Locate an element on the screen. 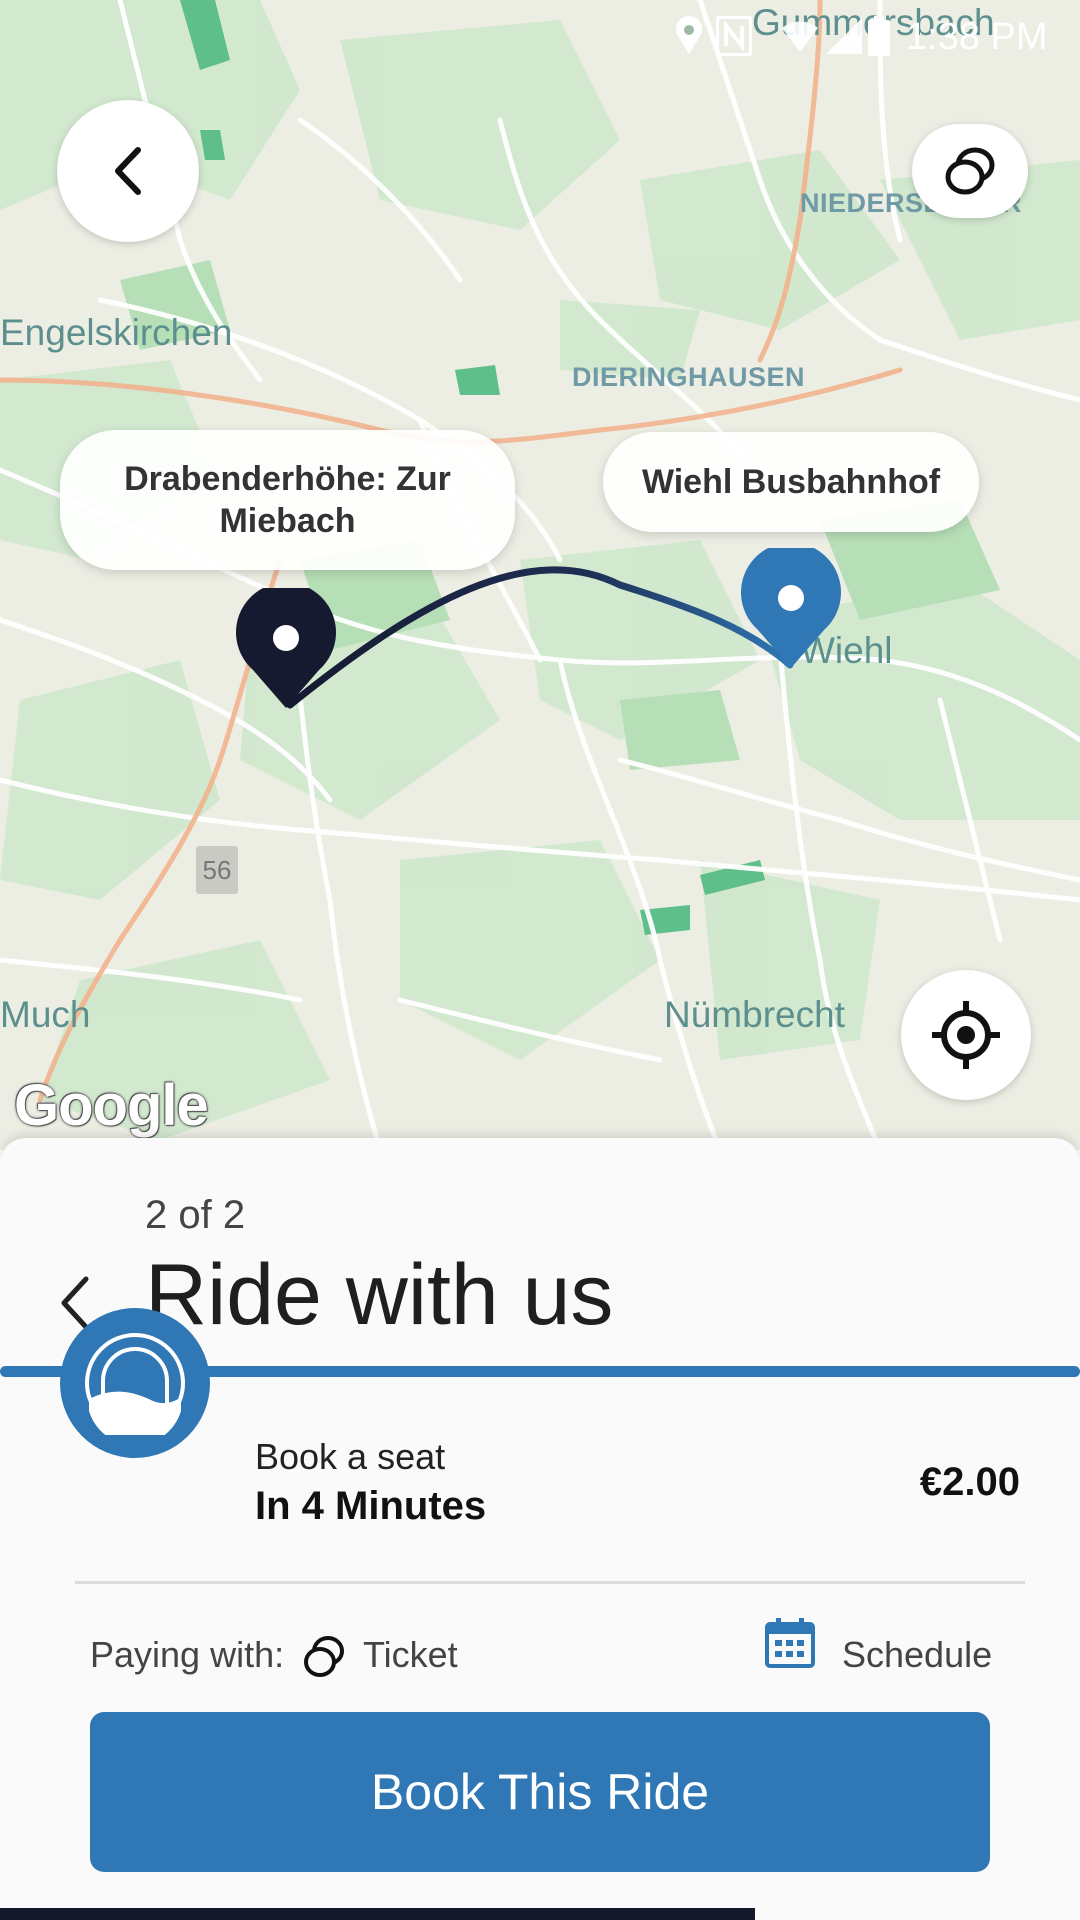 The width and height of the screenshot is (1080, 1920). map-label-nuembrecht: Nümbrecht is located at coordinates (754, 1014).